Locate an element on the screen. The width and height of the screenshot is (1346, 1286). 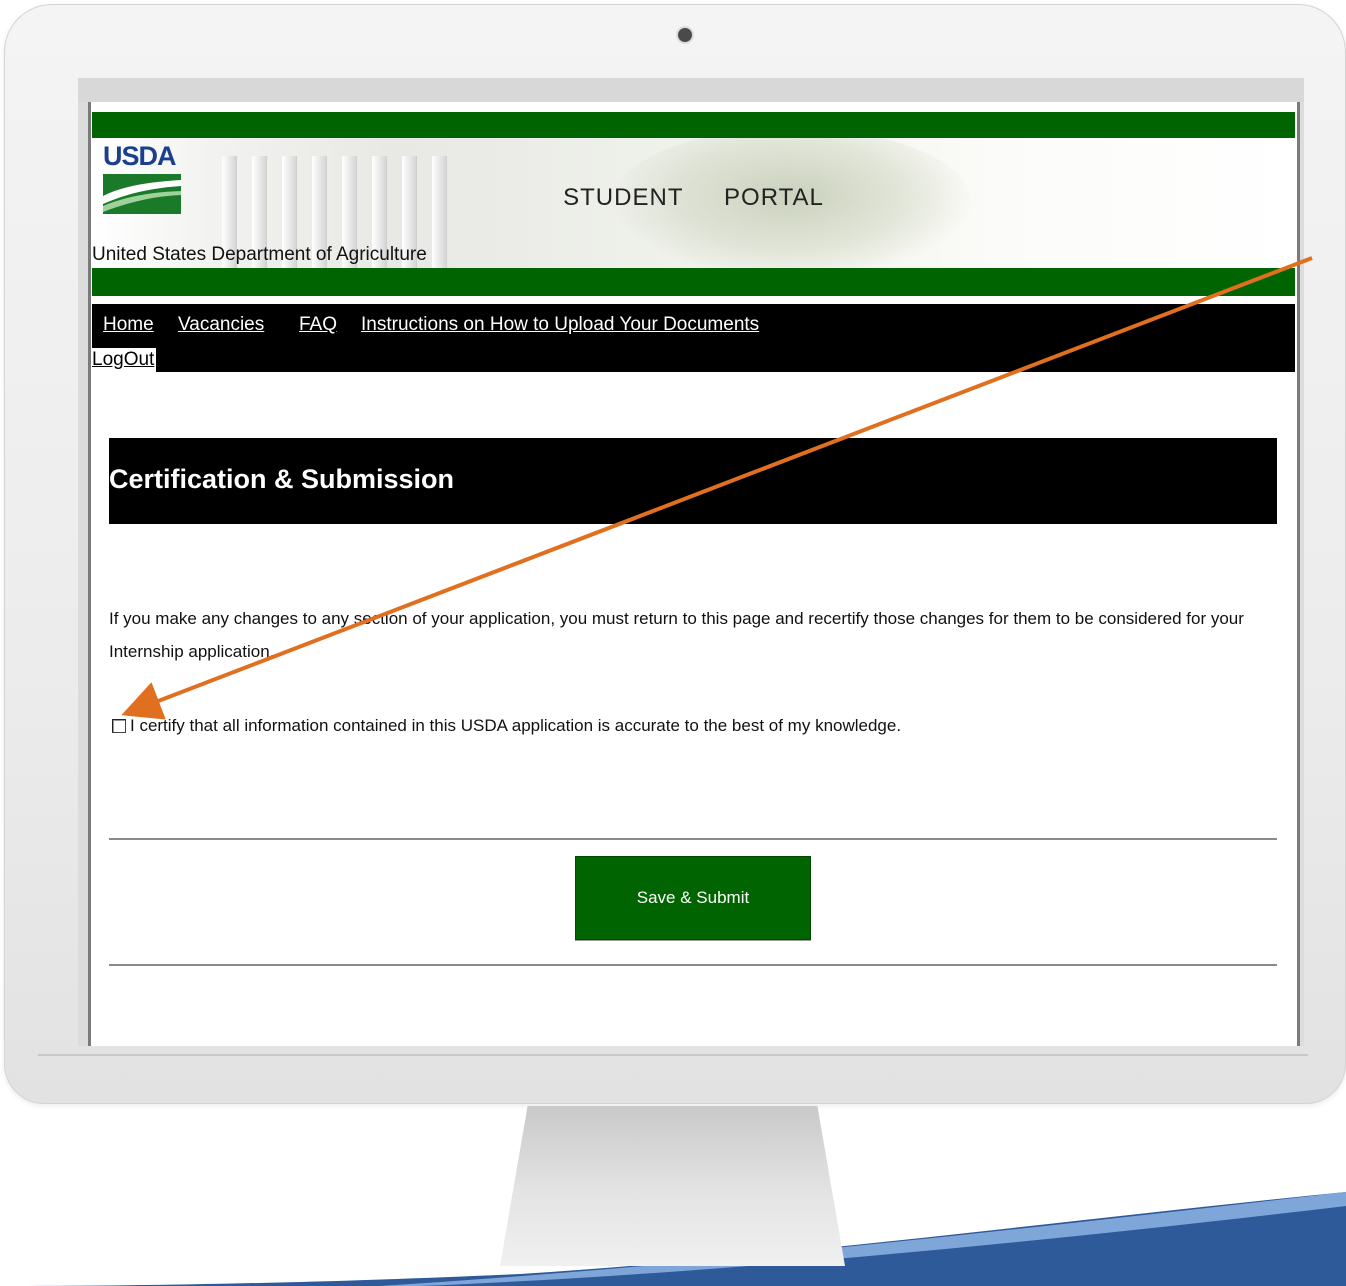
certify-checkbox is located at coordinates (119, 726).